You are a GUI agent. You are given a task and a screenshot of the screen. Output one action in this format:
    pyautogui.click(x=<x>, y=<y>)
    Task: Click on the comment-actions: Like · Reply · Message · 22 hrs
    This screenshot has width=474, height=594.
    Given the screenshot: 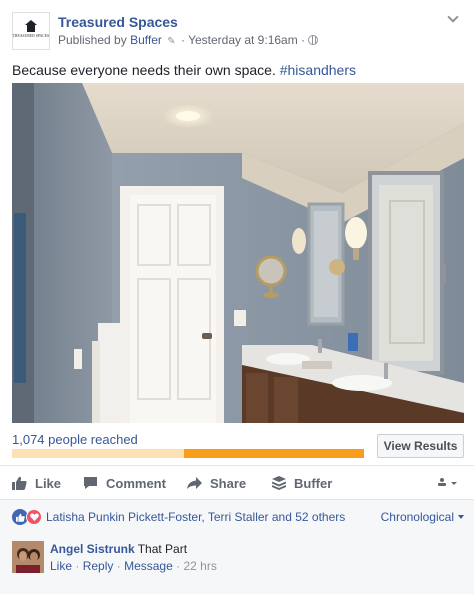 What is the action you would take?
    pyautogui.click(x=133, y=566)
    